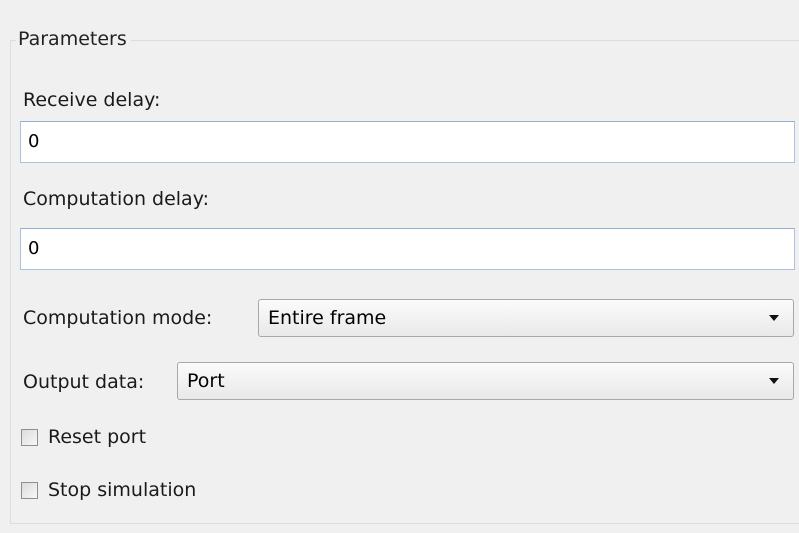  Describe the element at coordinates (29, 490) in the screenshot. I see `stop-simulation-checkbox` at that location.